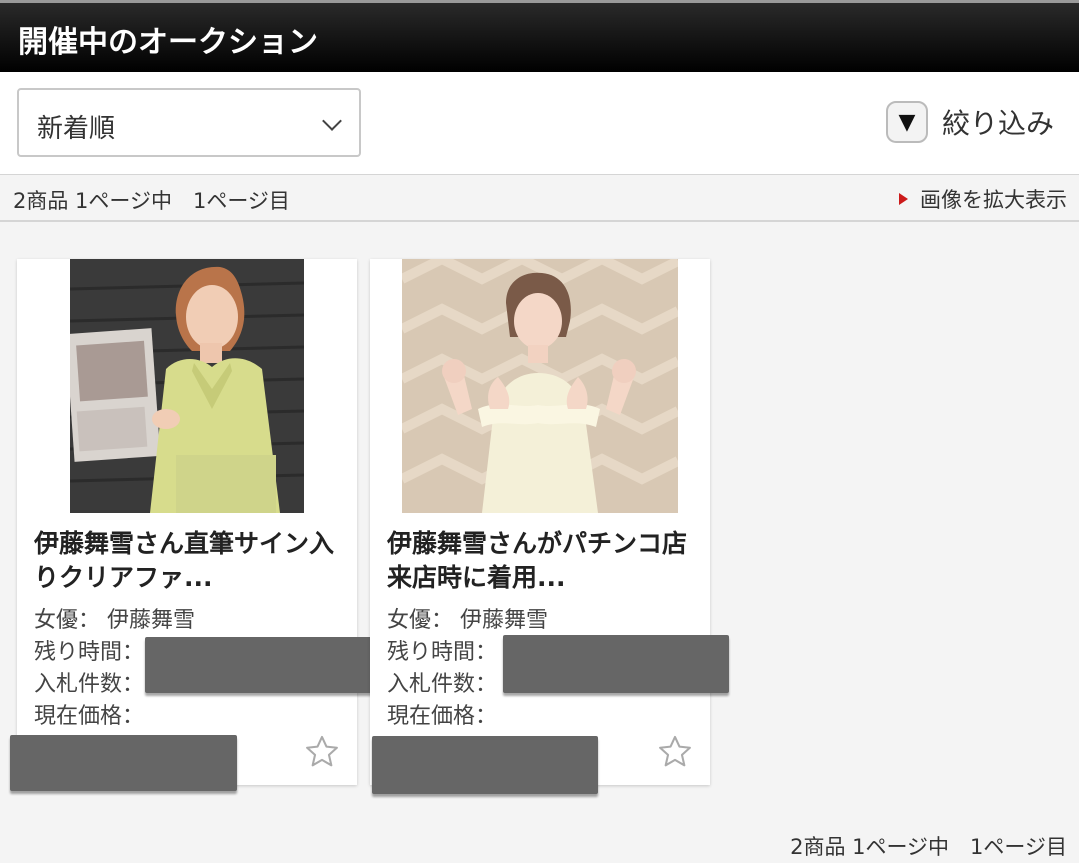  Describe the element at coordinates (76, 129) in the screenshot. I see `sort-select-value: 新着順` at that location.